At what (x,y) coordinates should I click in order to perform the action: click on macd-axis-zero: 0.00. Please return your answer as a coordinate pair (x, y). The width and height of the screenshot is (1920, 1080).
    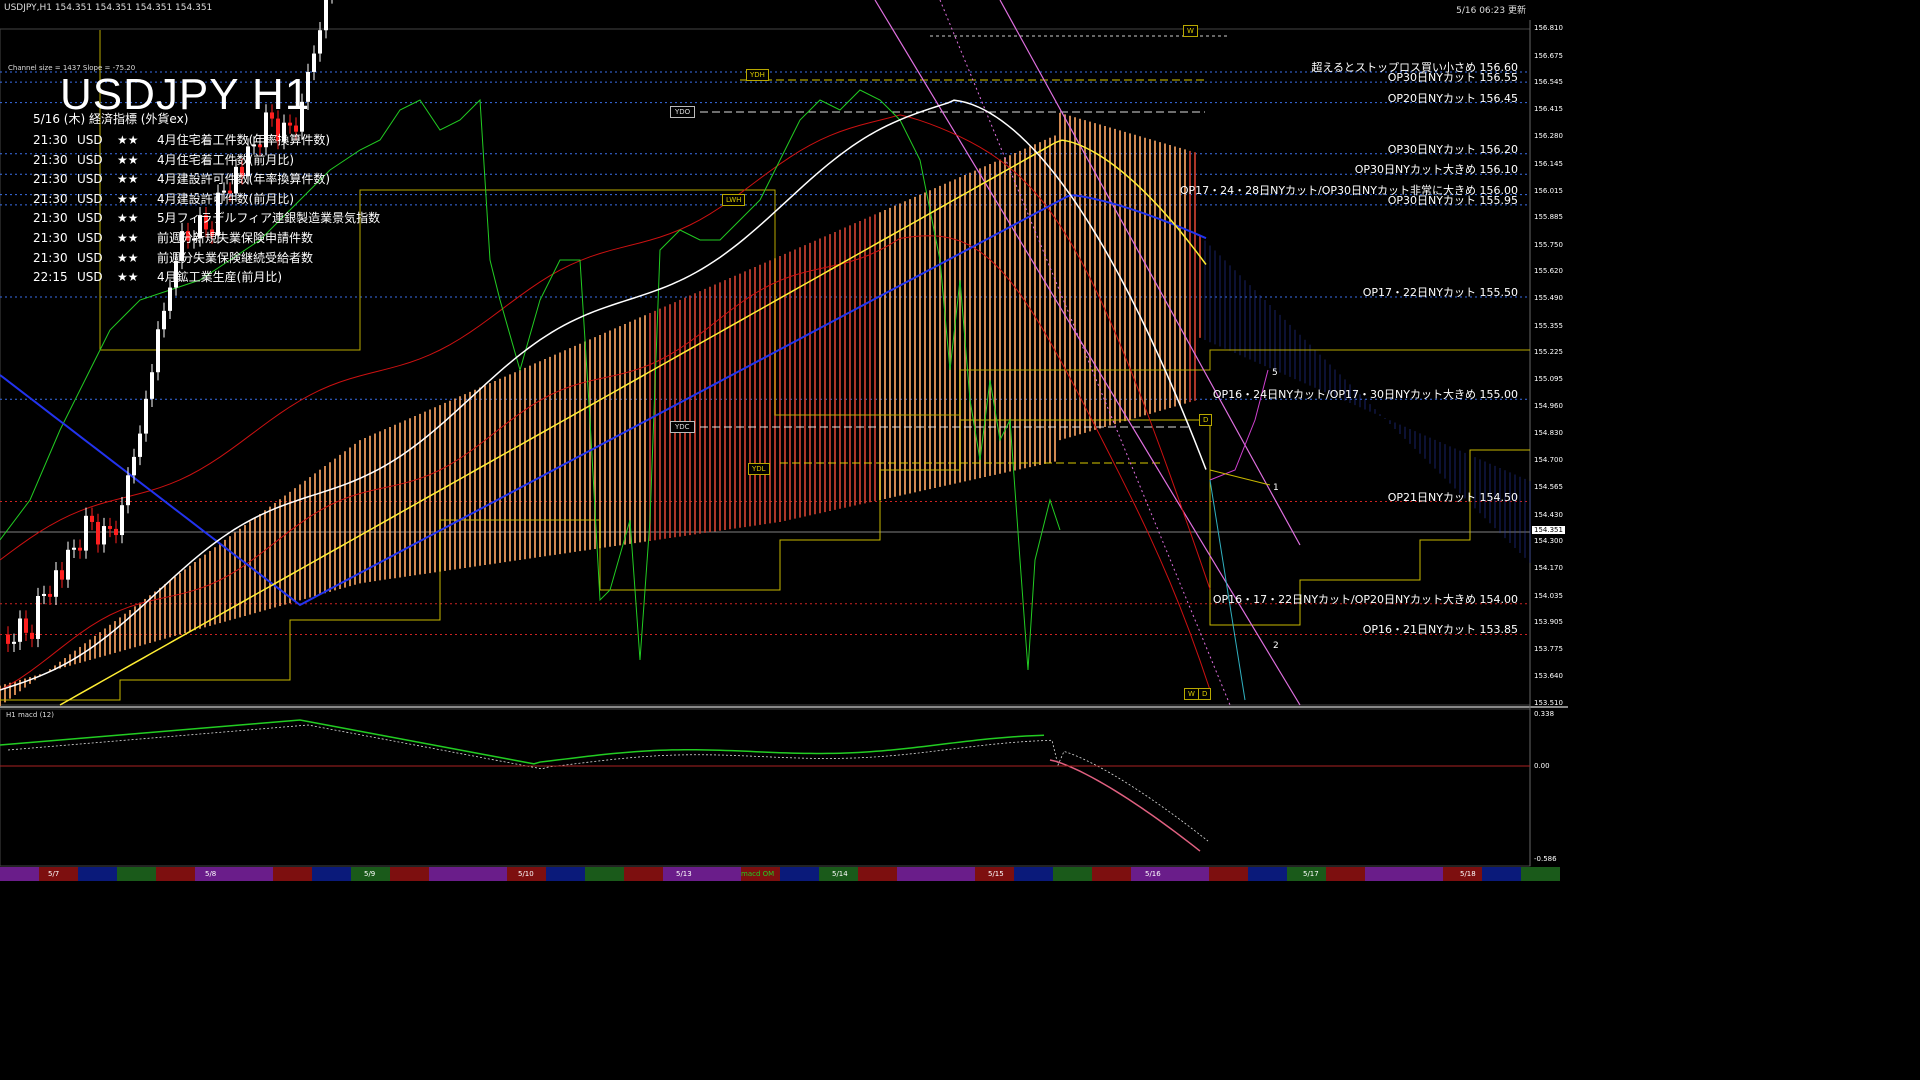
    Looking at the image, I should click on (1542, 766).